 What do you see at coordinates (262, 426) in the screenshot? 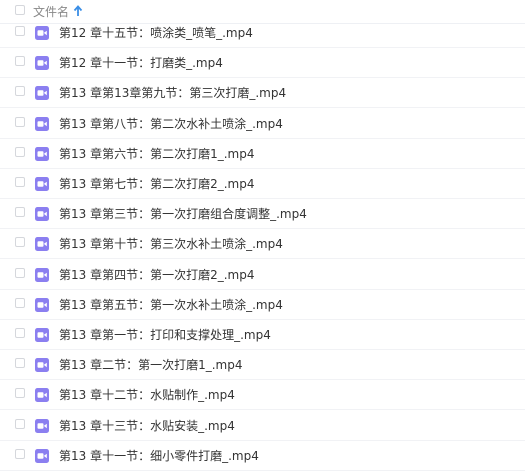
I see `file-row: 第13 章十三节：水贴安装_.mp4` at bounding box center [262, 426].